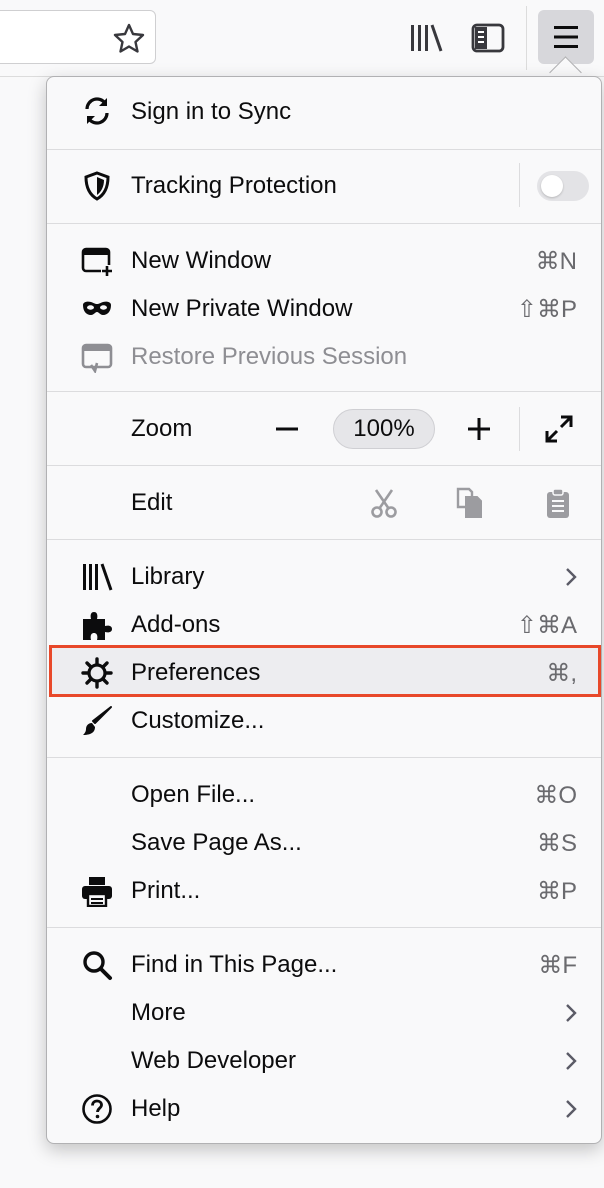  I want to click on new-window-shortcut: ⌘N, so click(556, 261).